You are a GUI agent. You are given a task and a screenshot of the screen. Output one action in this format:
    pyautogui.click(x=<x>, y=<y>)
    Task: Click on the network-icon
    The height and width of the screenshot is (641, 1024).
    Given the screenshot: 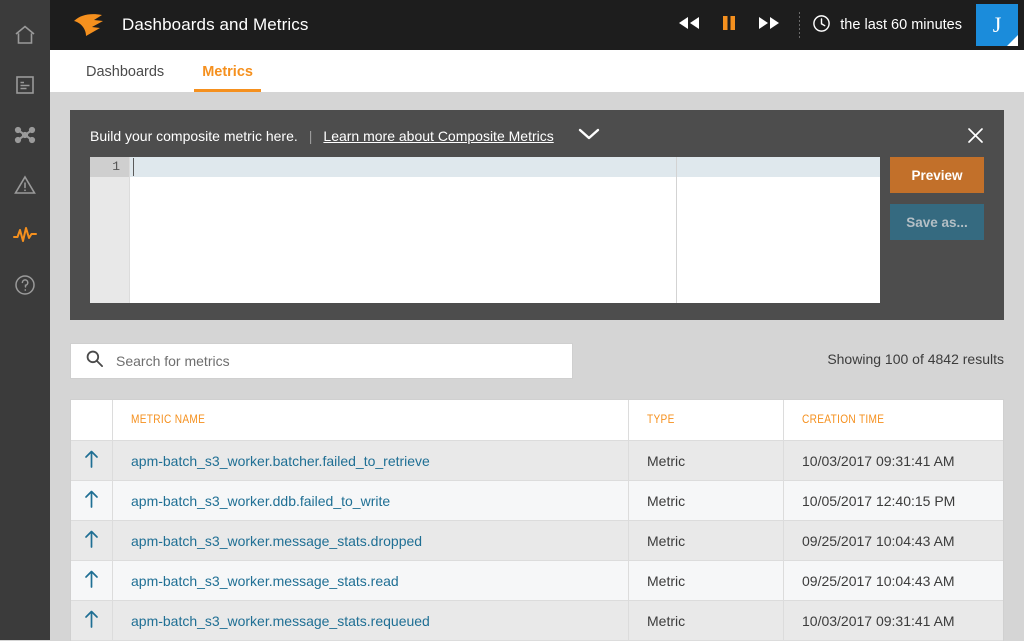 What is the action you would take?
    pyautogui.click(x=25, y=135)
    